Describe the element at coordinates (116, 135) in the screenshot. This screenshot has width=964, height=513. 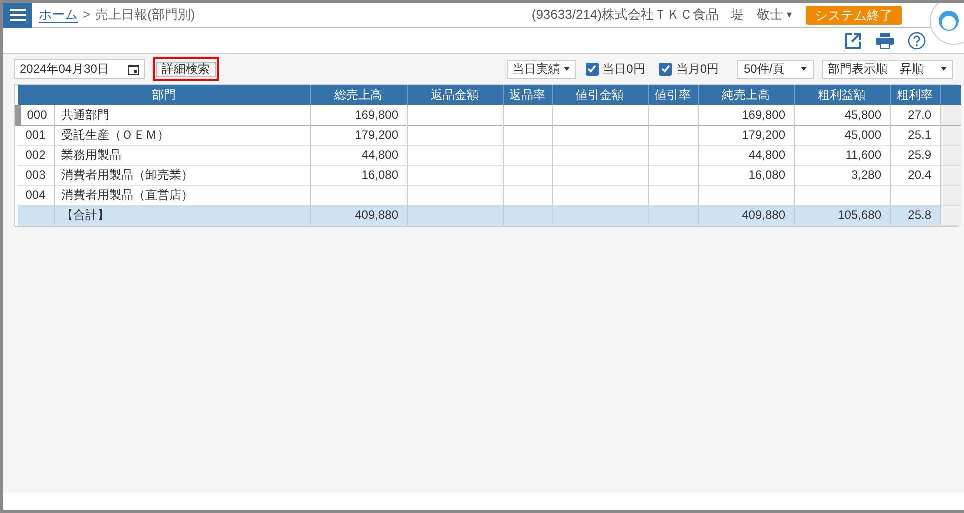
I see `table-cell: 受託生産（ＯＥＭ）` at that location.